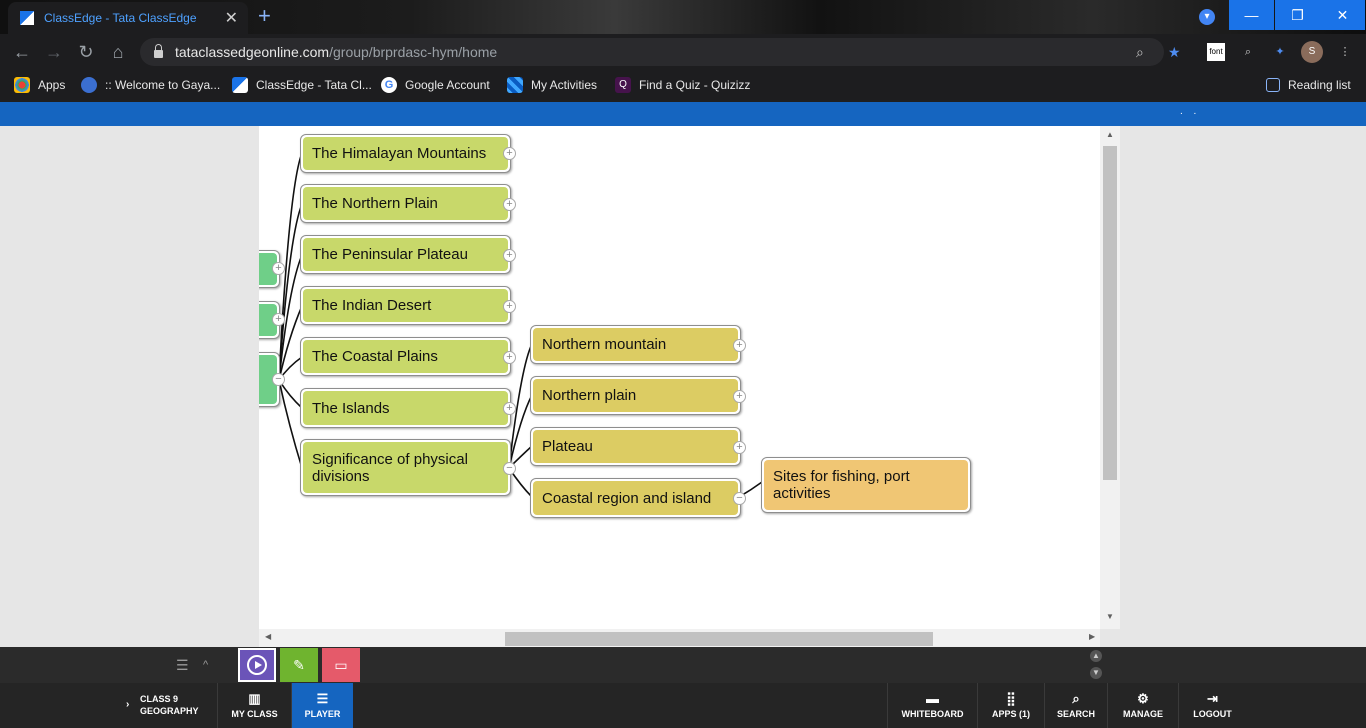 The height and width of the screenshot is (728, 1366). What do you see at coordinates (1110, 616) in the screenshot?
I see `scroll-down-icon: ▼` at bounding box center [1110, 616].